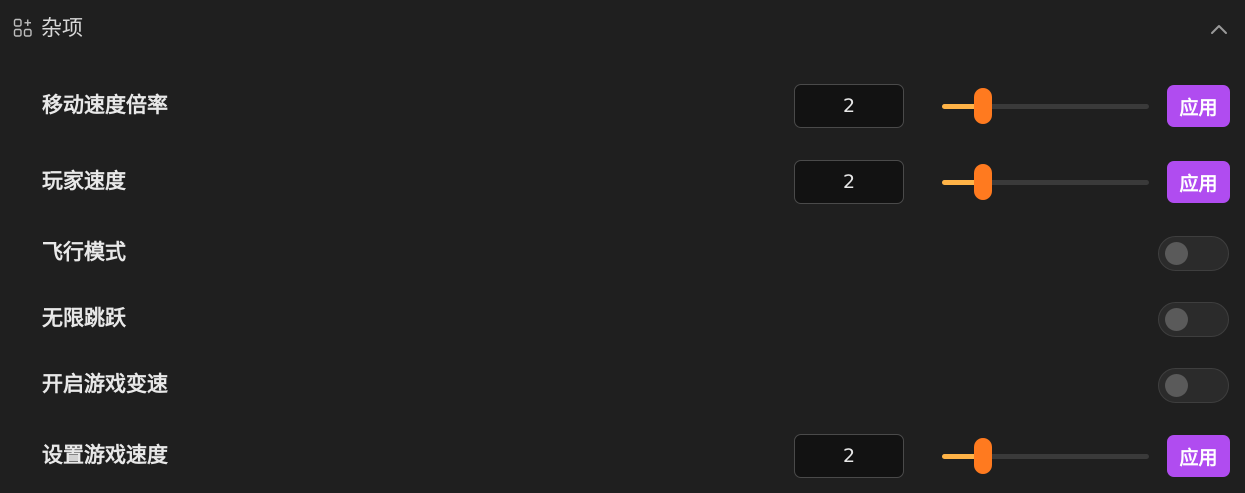  I want to click on section-title: 杂项, so click(62, 28).